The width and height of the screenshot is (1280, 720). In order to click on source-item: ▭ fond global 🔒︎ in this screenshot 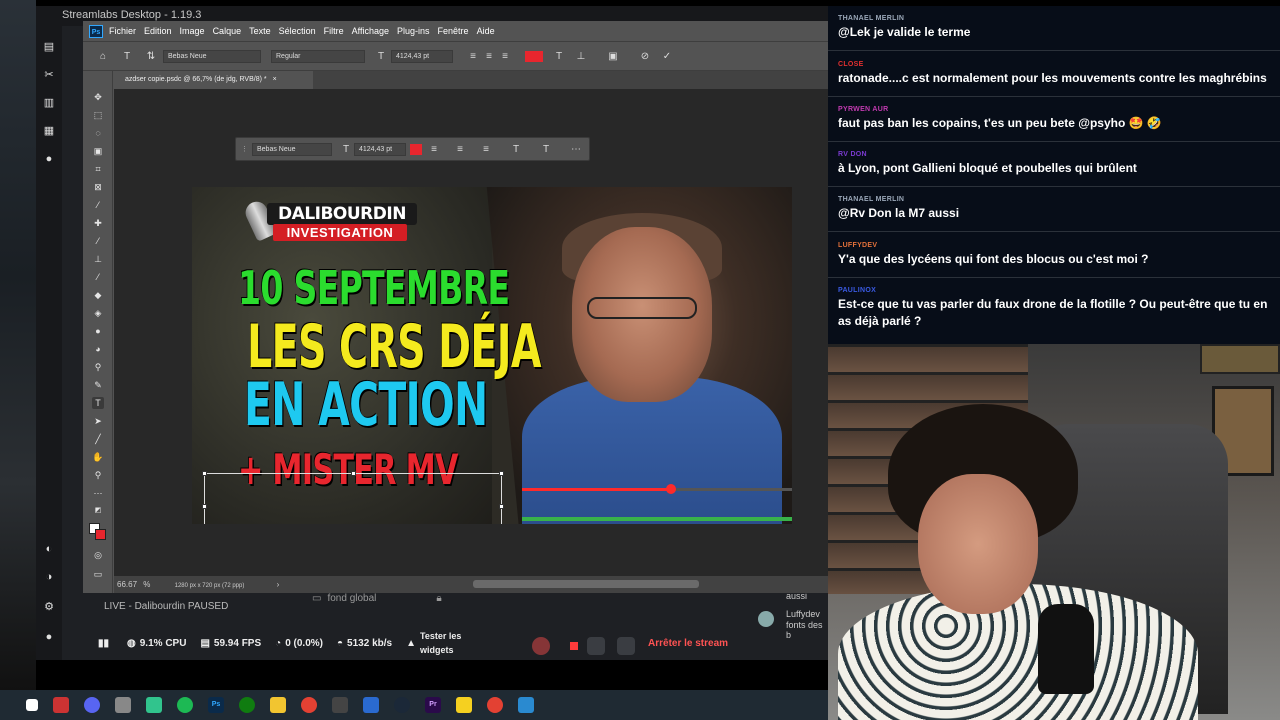, I will do `click(377, 598)`.